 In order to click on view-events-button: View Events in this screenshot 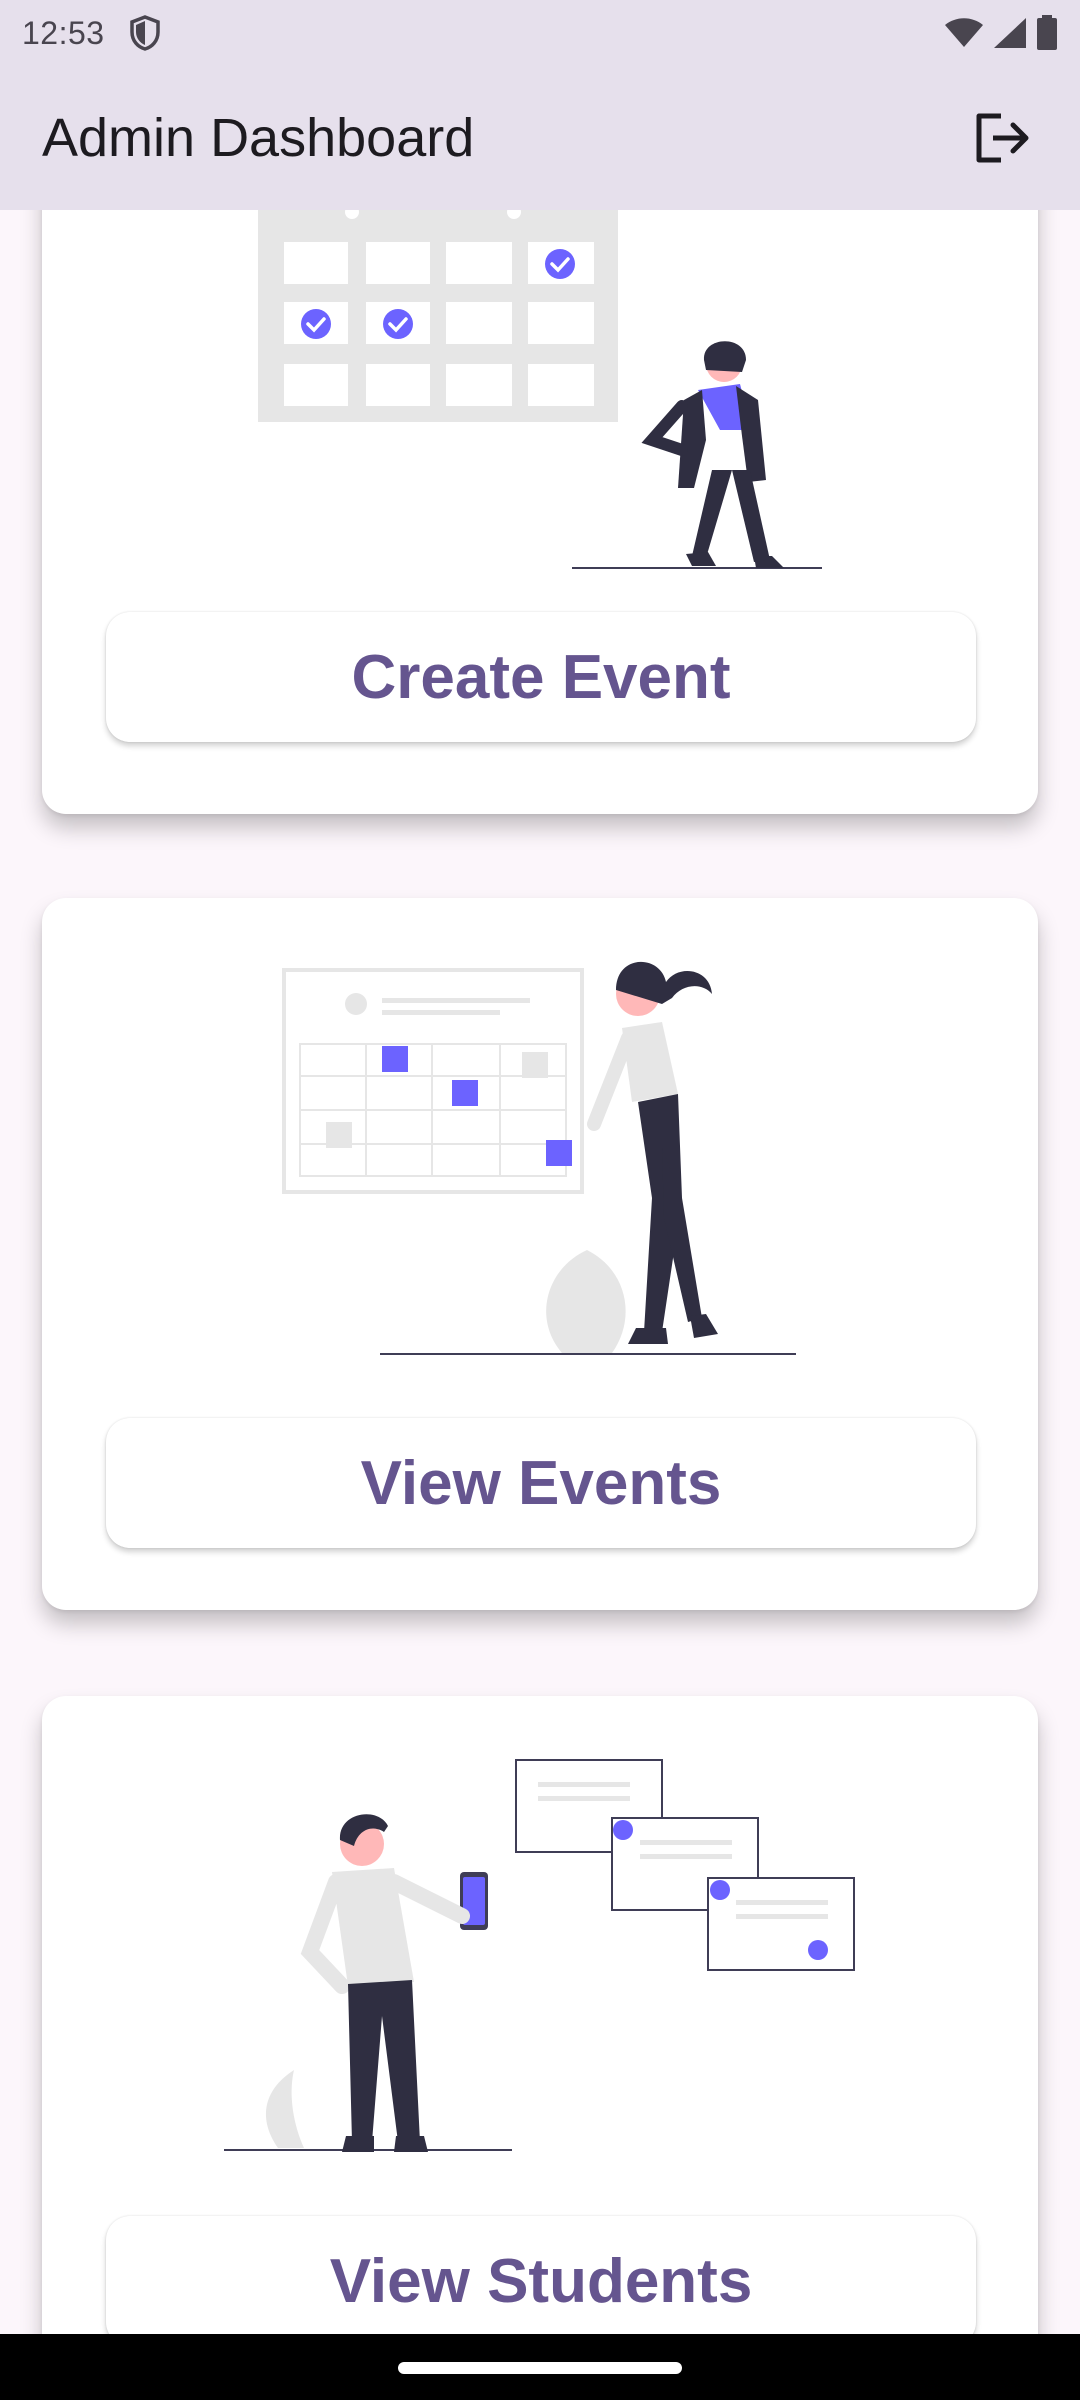, I will do `click(541, 1483)`.